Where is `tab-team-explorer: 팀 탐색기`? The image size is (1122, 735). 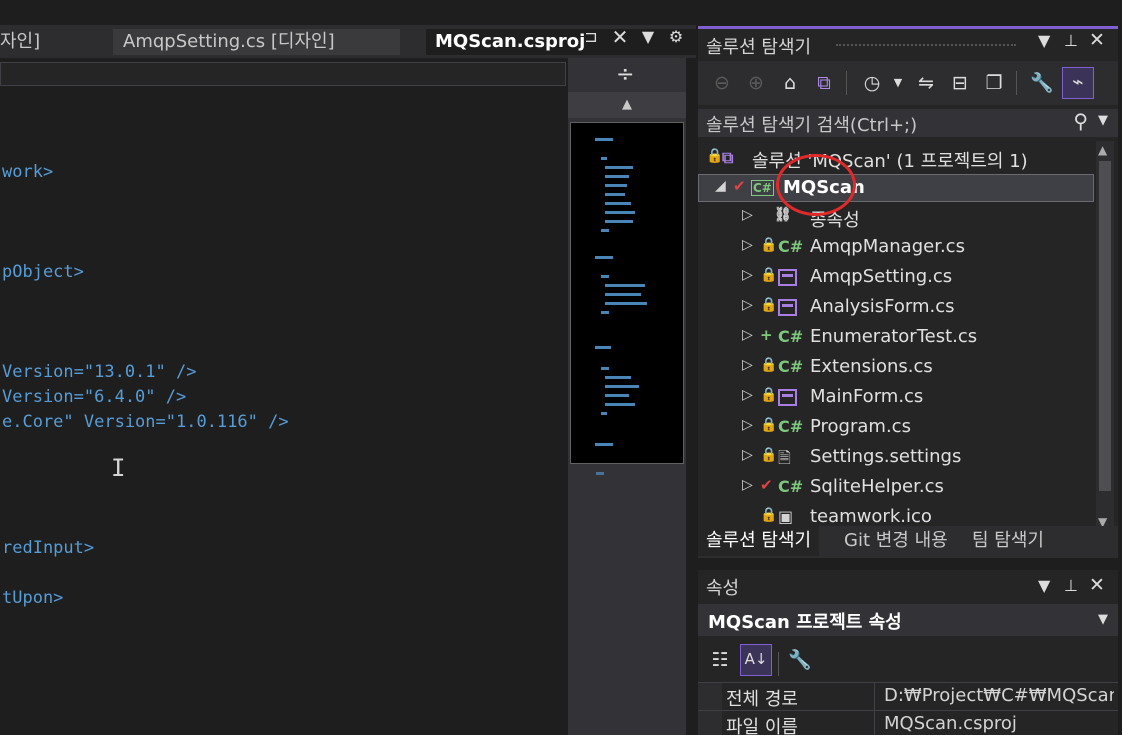 tab-team-explorer: 팀 탐색기 is located at coordinates (1008, 542).